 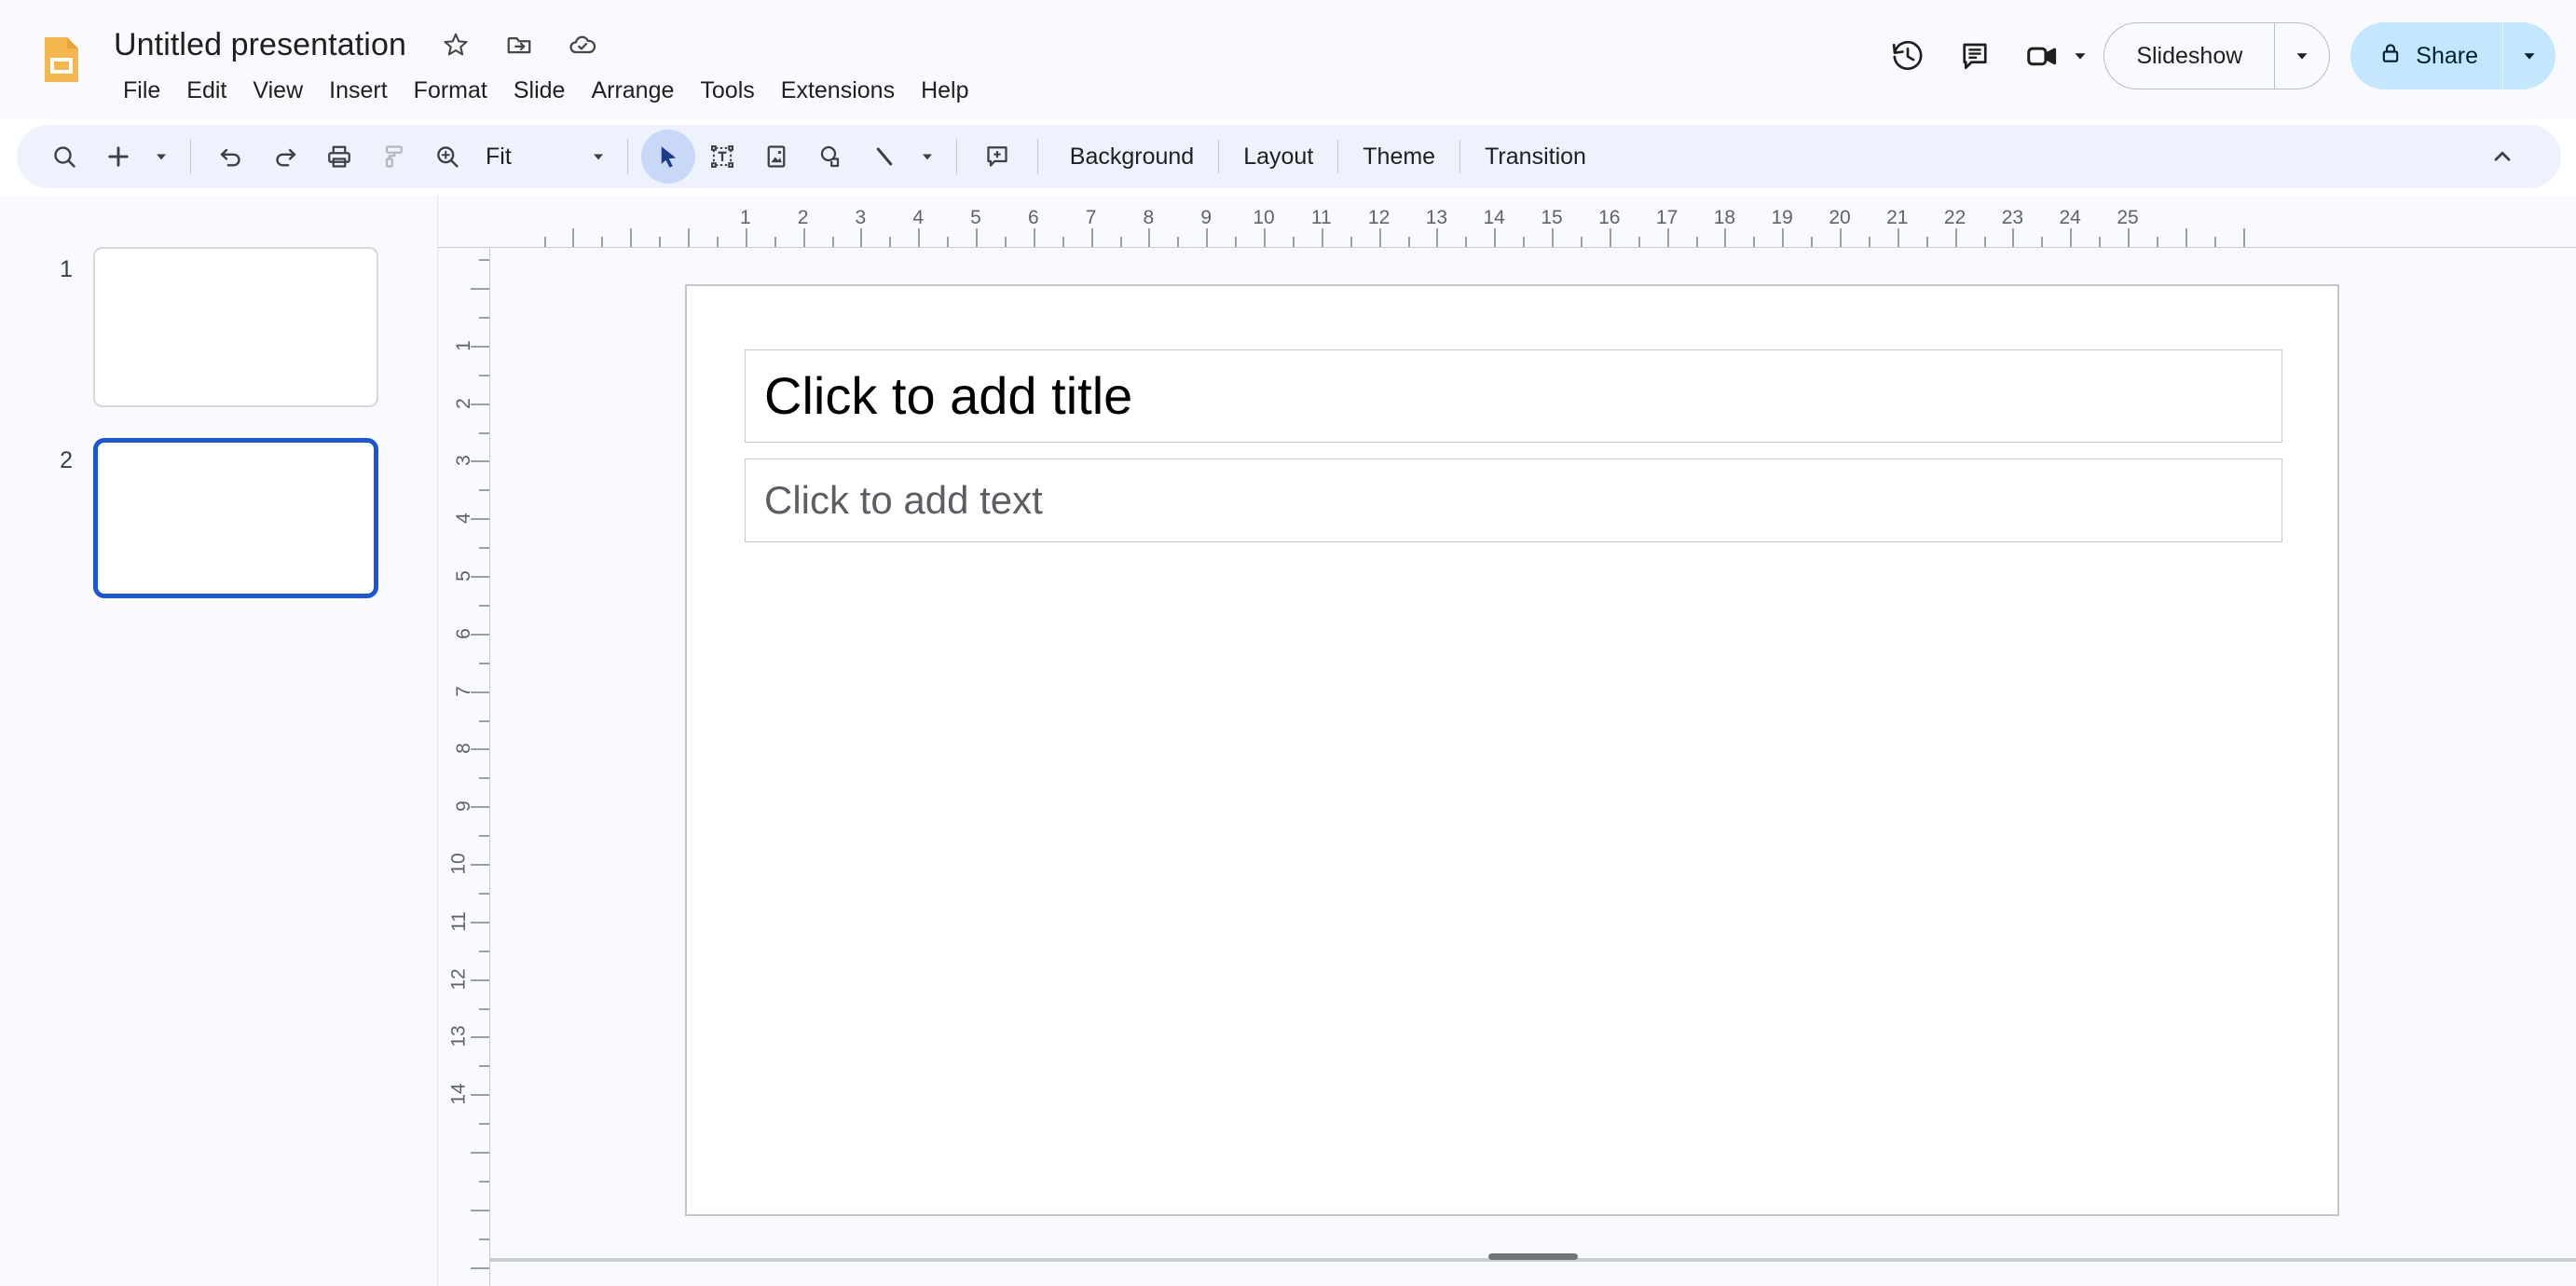 What do you see at coordinates (497, 157) in the screenshot?
I see `zoom-level-value: Fit` at bounding box center [497, 157].